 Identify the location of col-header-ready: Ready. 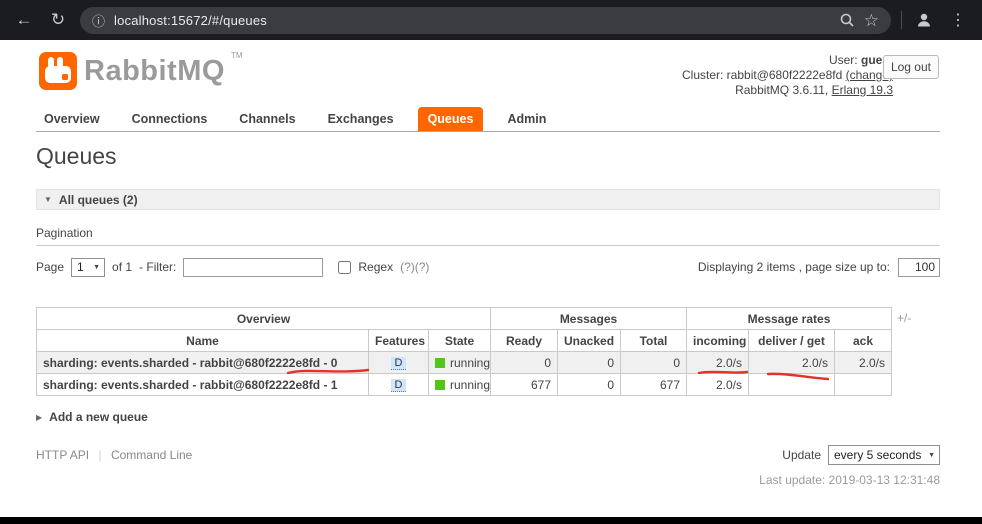
(524, 340).